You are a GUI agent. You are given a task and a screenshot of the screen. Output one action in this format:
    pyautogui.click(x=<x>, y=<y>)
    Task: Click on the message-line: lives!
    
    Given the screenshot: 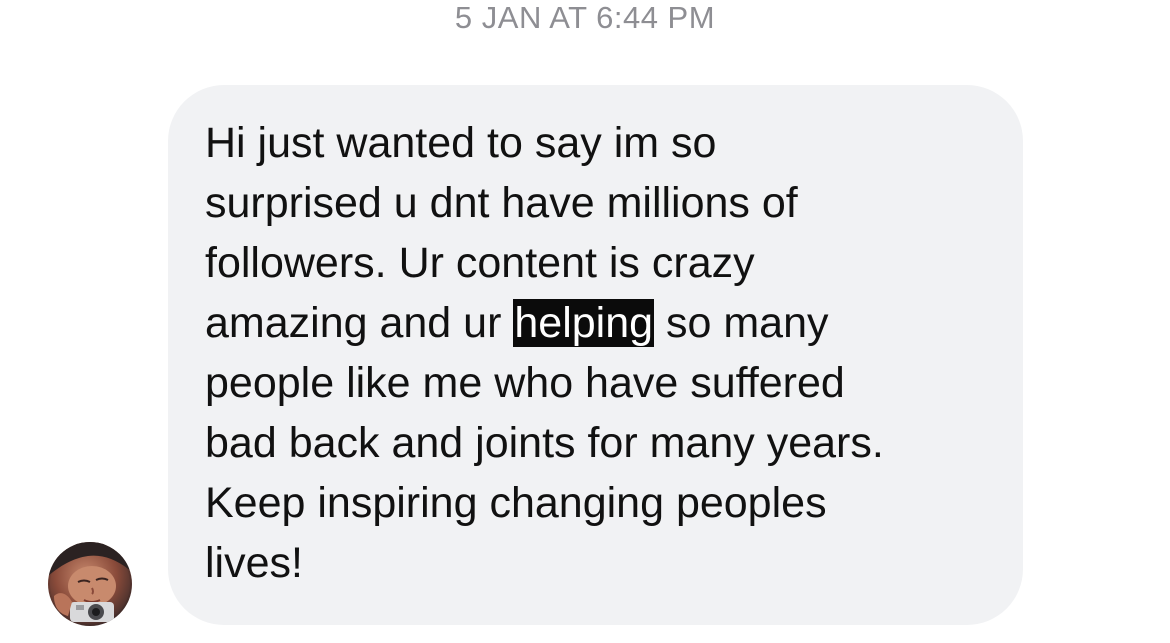 What is the action you would take?
    pyautogui.click(x=254, y=563)
    